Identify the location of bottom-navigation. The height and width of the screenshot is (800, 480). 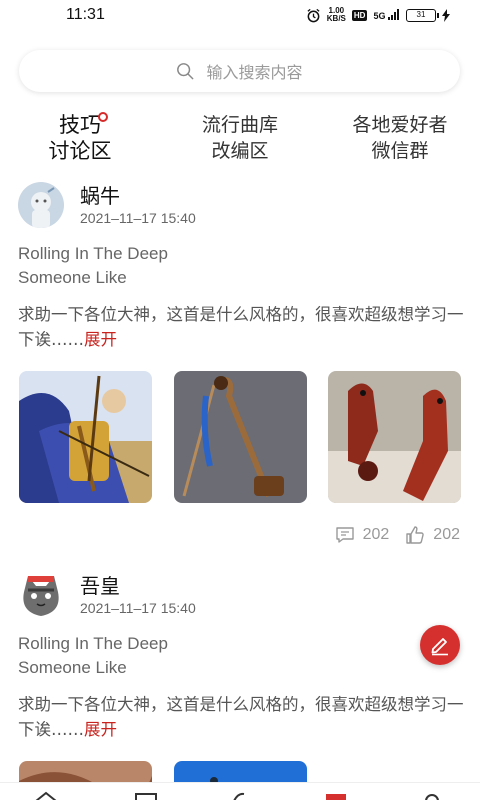
(240, 791).